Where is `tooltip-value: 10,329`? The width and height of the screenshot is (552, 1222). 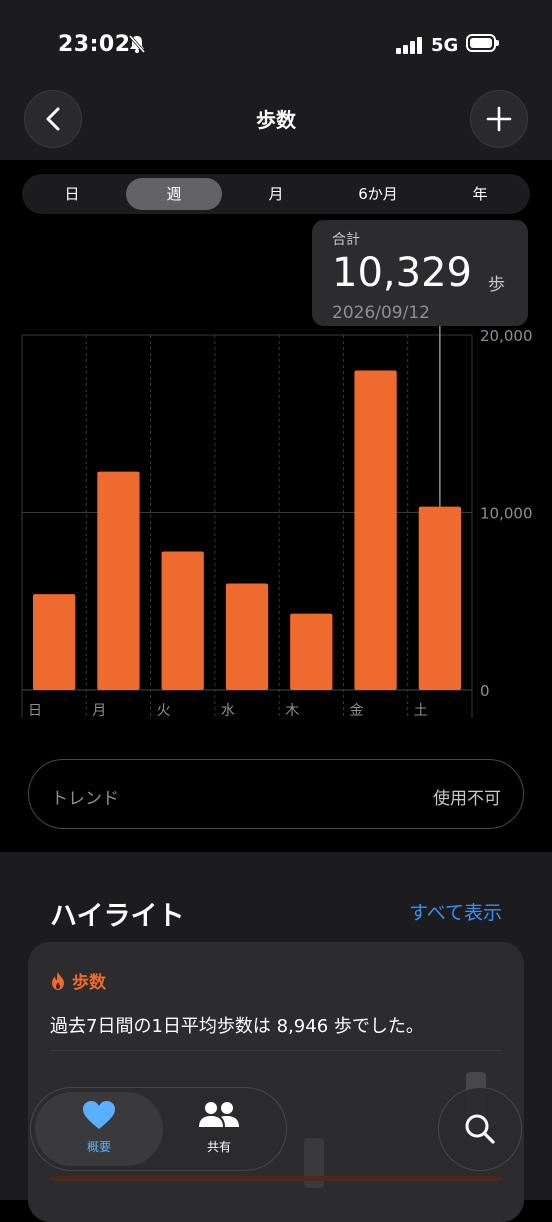
tooltip-value: 10,329 is located at coordinates (402, 273).